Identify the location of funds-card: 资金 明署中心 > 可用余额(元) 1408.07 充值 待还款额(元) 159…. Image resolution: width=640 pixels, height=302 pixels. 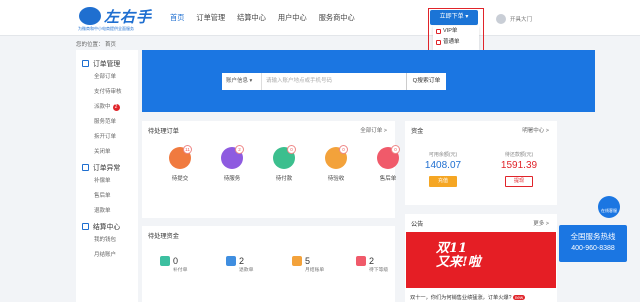
(481, 163).